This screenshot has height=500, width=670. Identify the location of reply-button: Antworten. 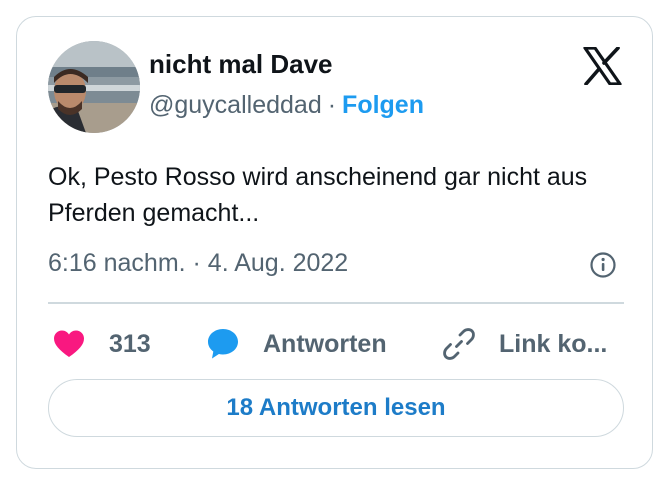
(296, 344).